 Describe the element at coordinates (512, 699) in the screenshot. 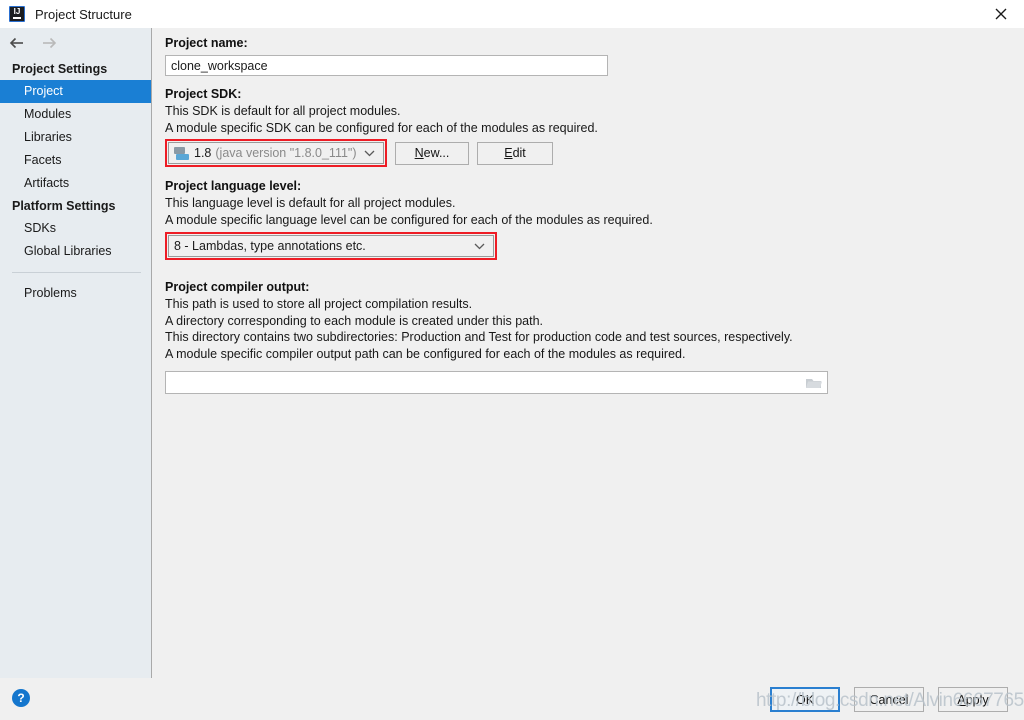

I see `footer-bar: ? OK Cancel Apply` at that location.